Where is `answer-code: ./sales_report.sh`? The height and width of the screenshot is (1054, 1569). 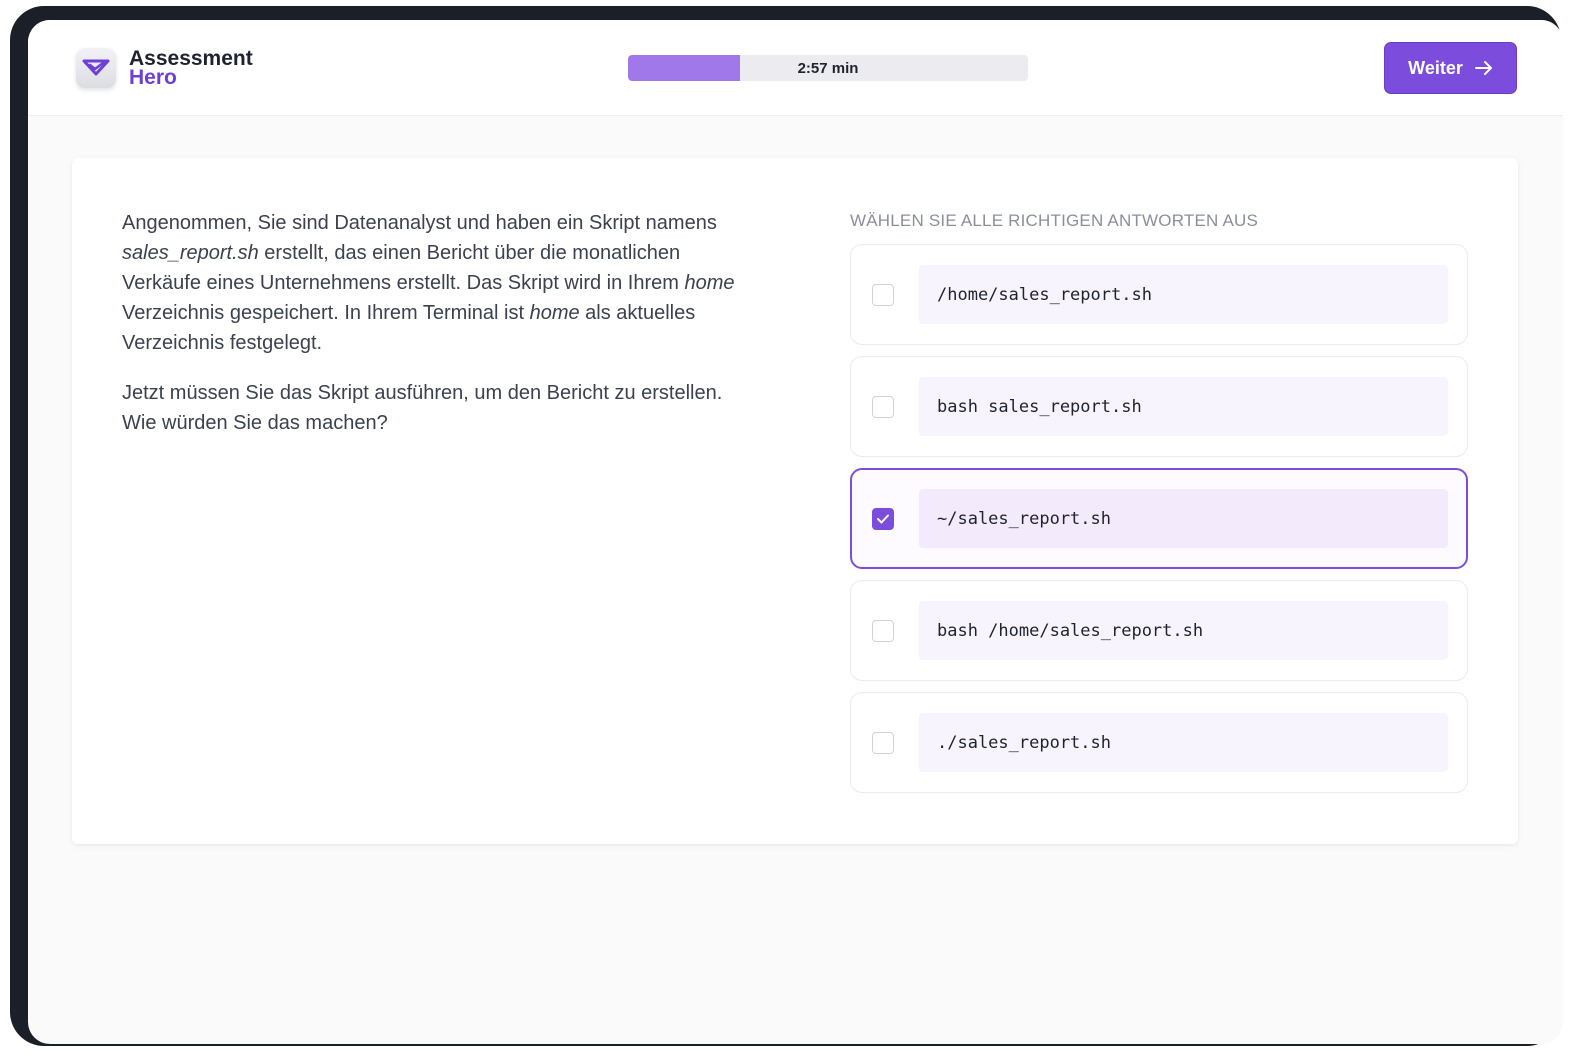
answer-code: ./sales_report.sh is located at coordinates (1183, 742).